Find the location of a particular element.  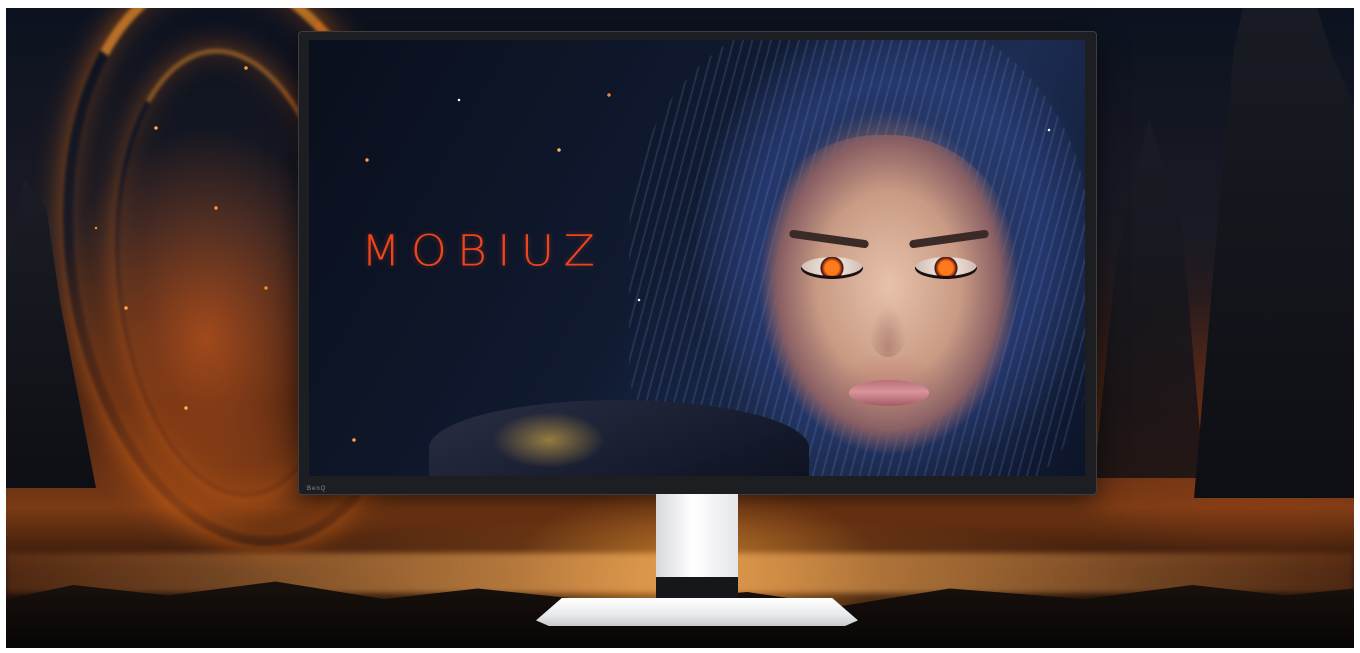

bezel-brand-label: BenQ is located at coordinates (317, 489).